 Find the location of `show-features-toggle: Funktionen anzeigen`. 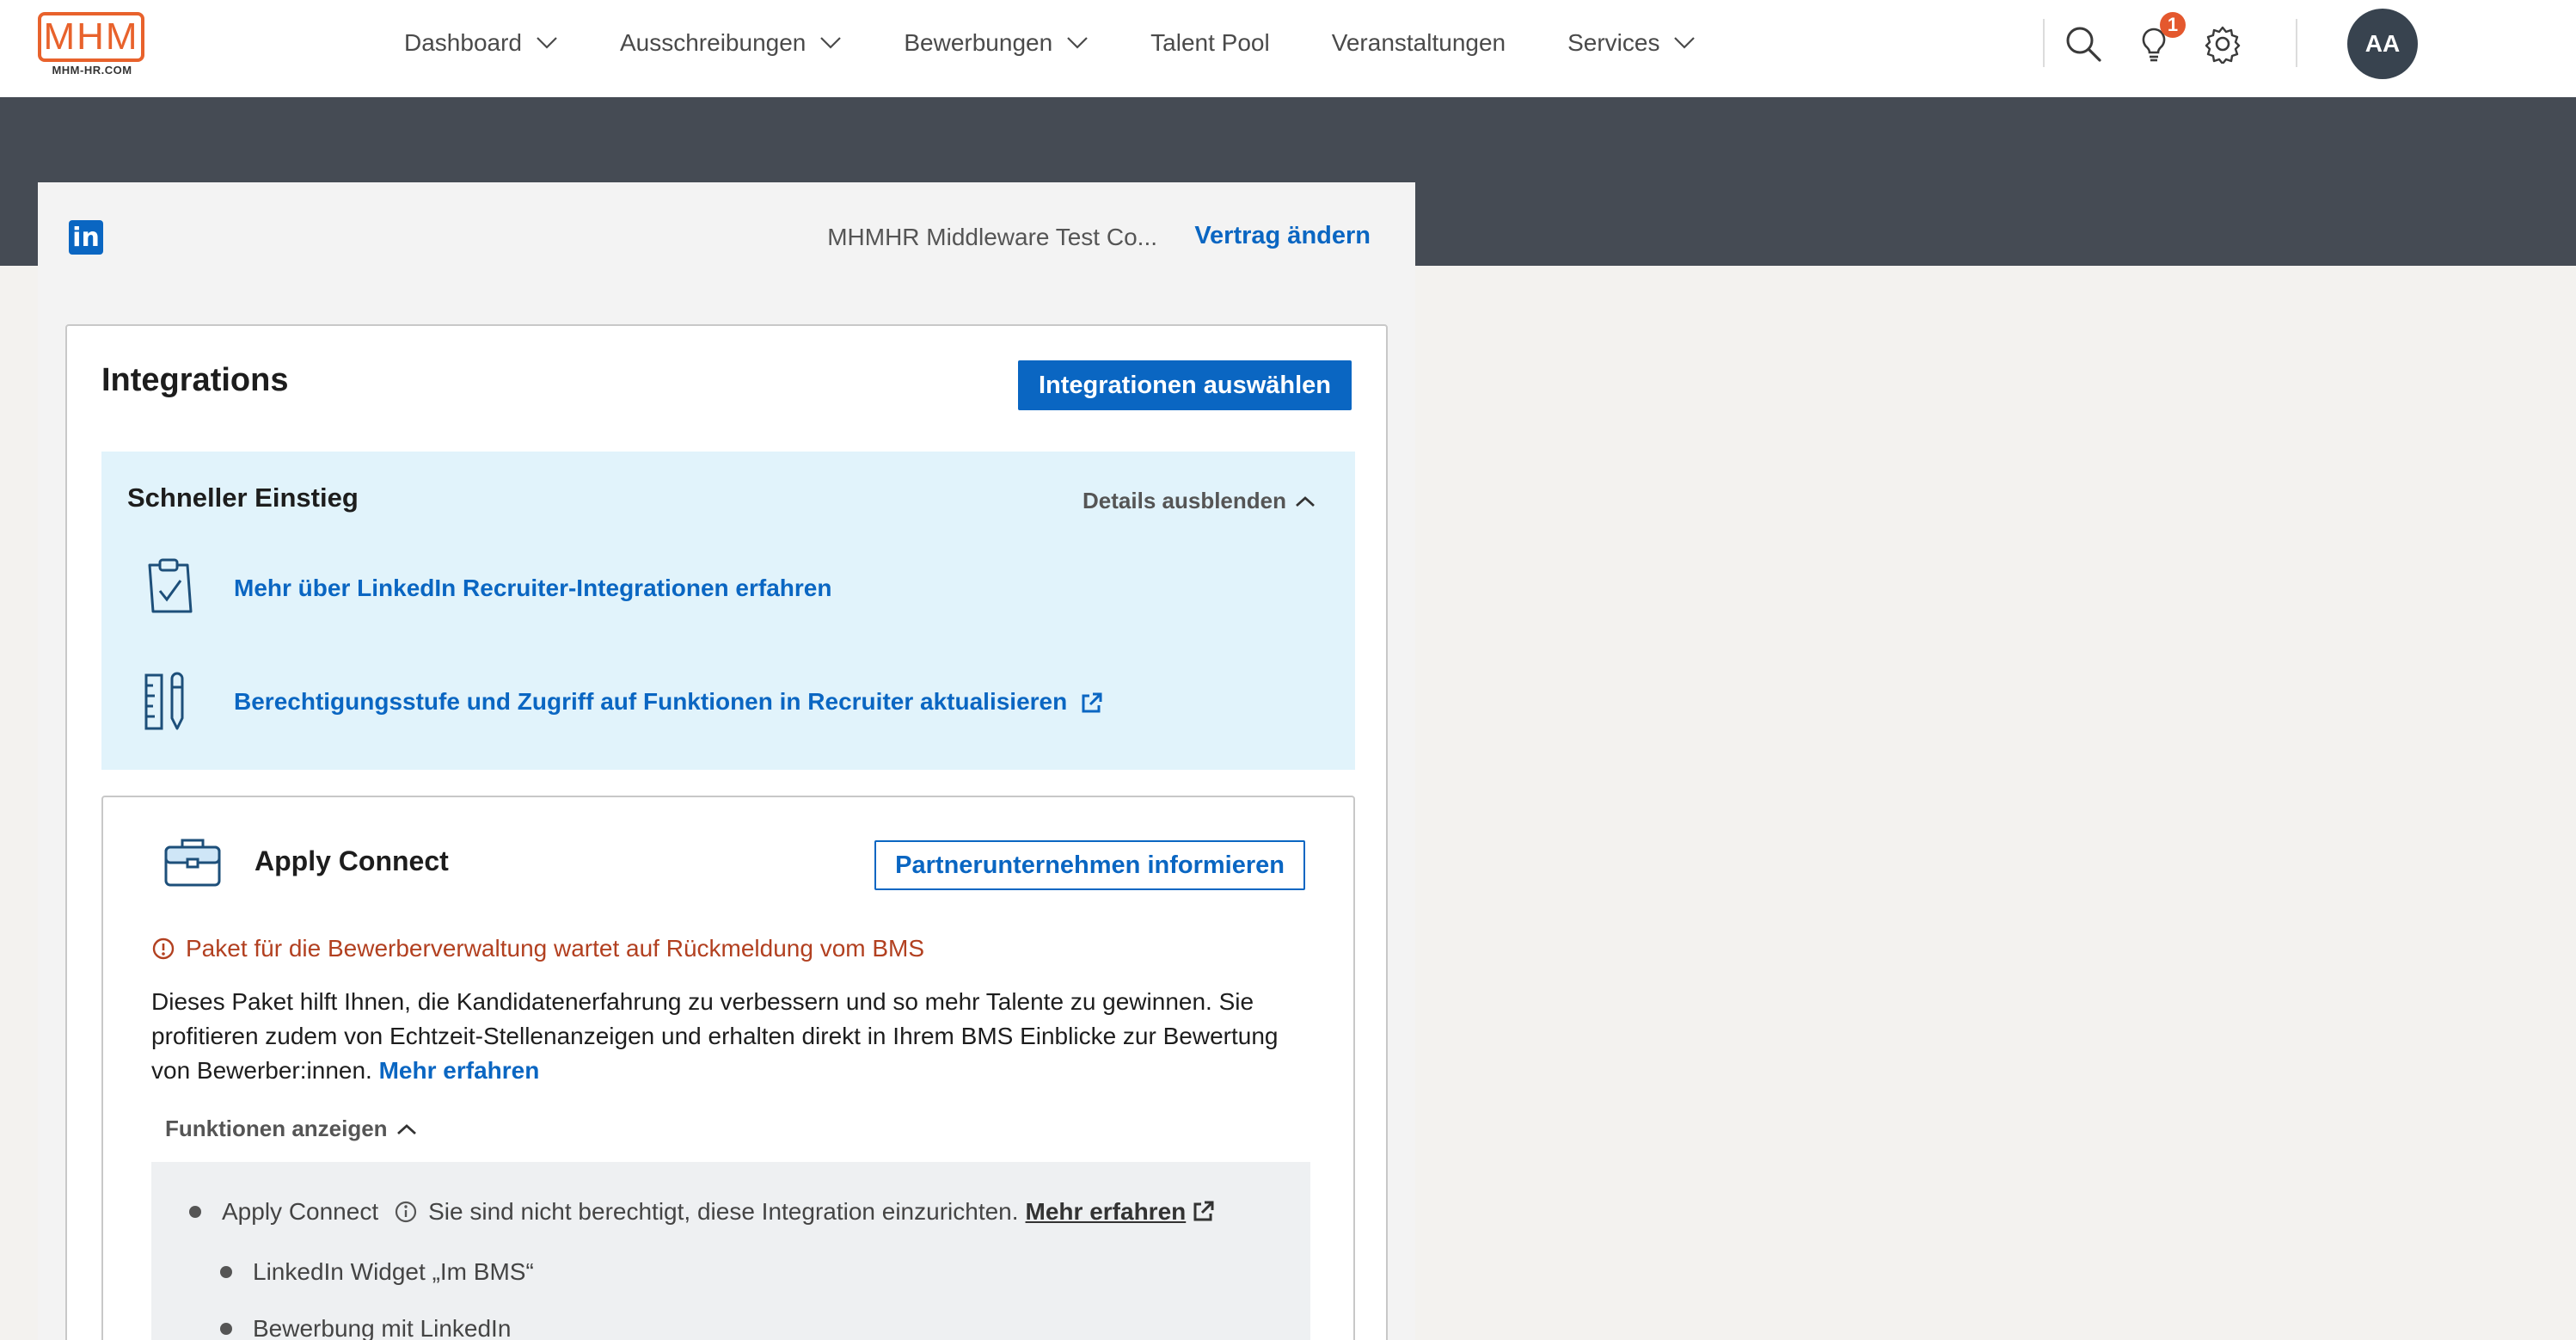

show-features-toggle: Funktionen anzeigen is located at coordinates (291, 1129).